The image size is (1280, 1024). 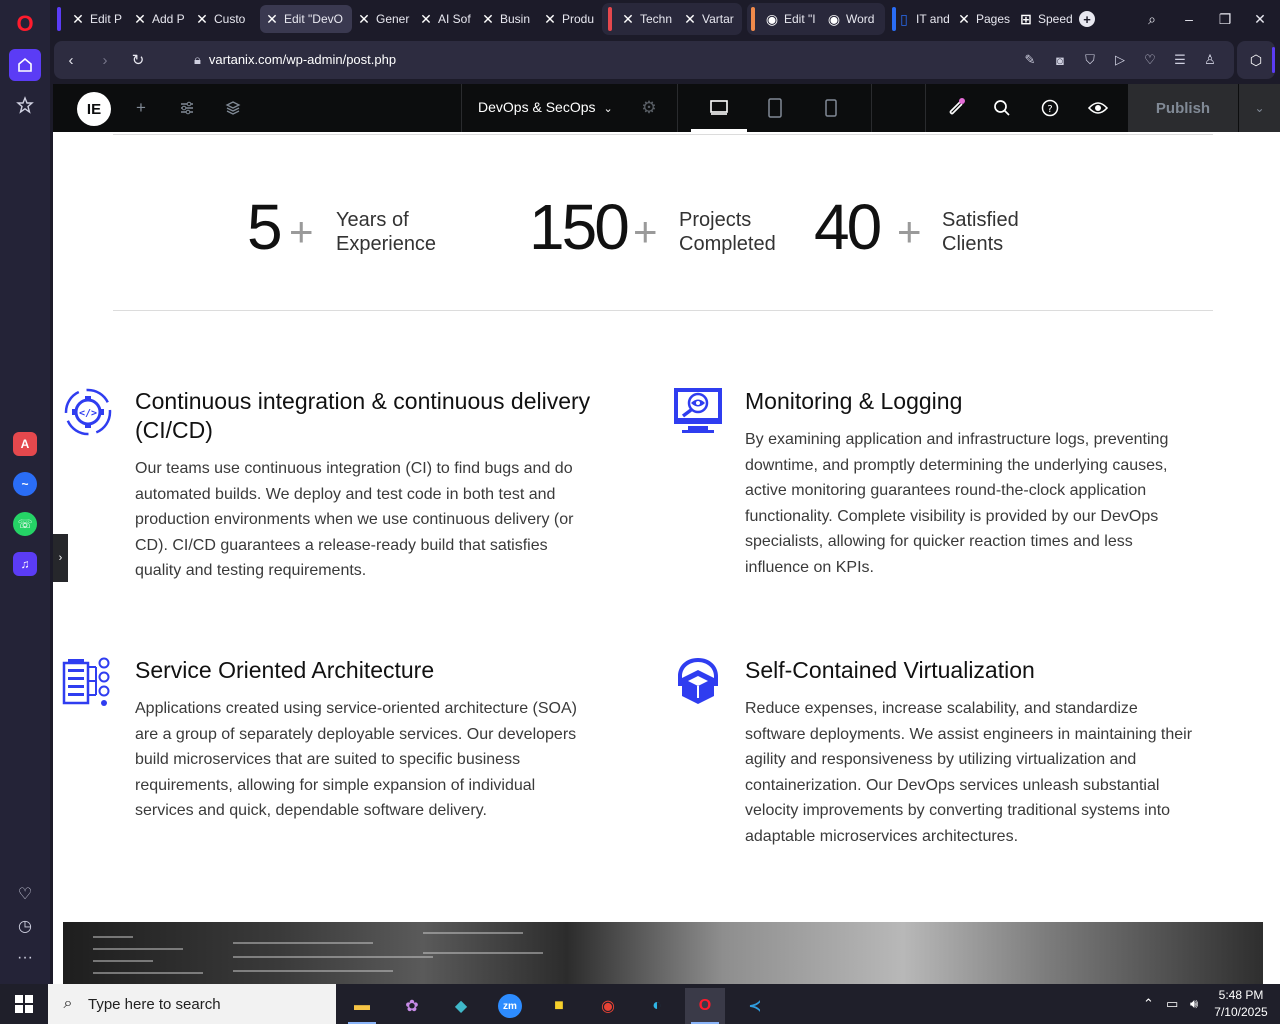 I want to click on page-settings-gear-icon: ⚙, so click(x=649, y=108).